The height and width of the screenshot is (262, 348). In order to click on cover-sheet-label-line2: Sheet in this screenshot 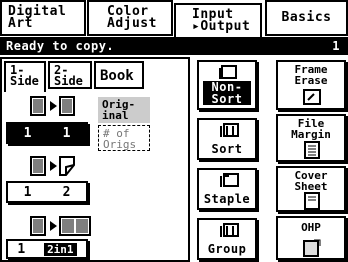, I will do `click(311, 186)`.